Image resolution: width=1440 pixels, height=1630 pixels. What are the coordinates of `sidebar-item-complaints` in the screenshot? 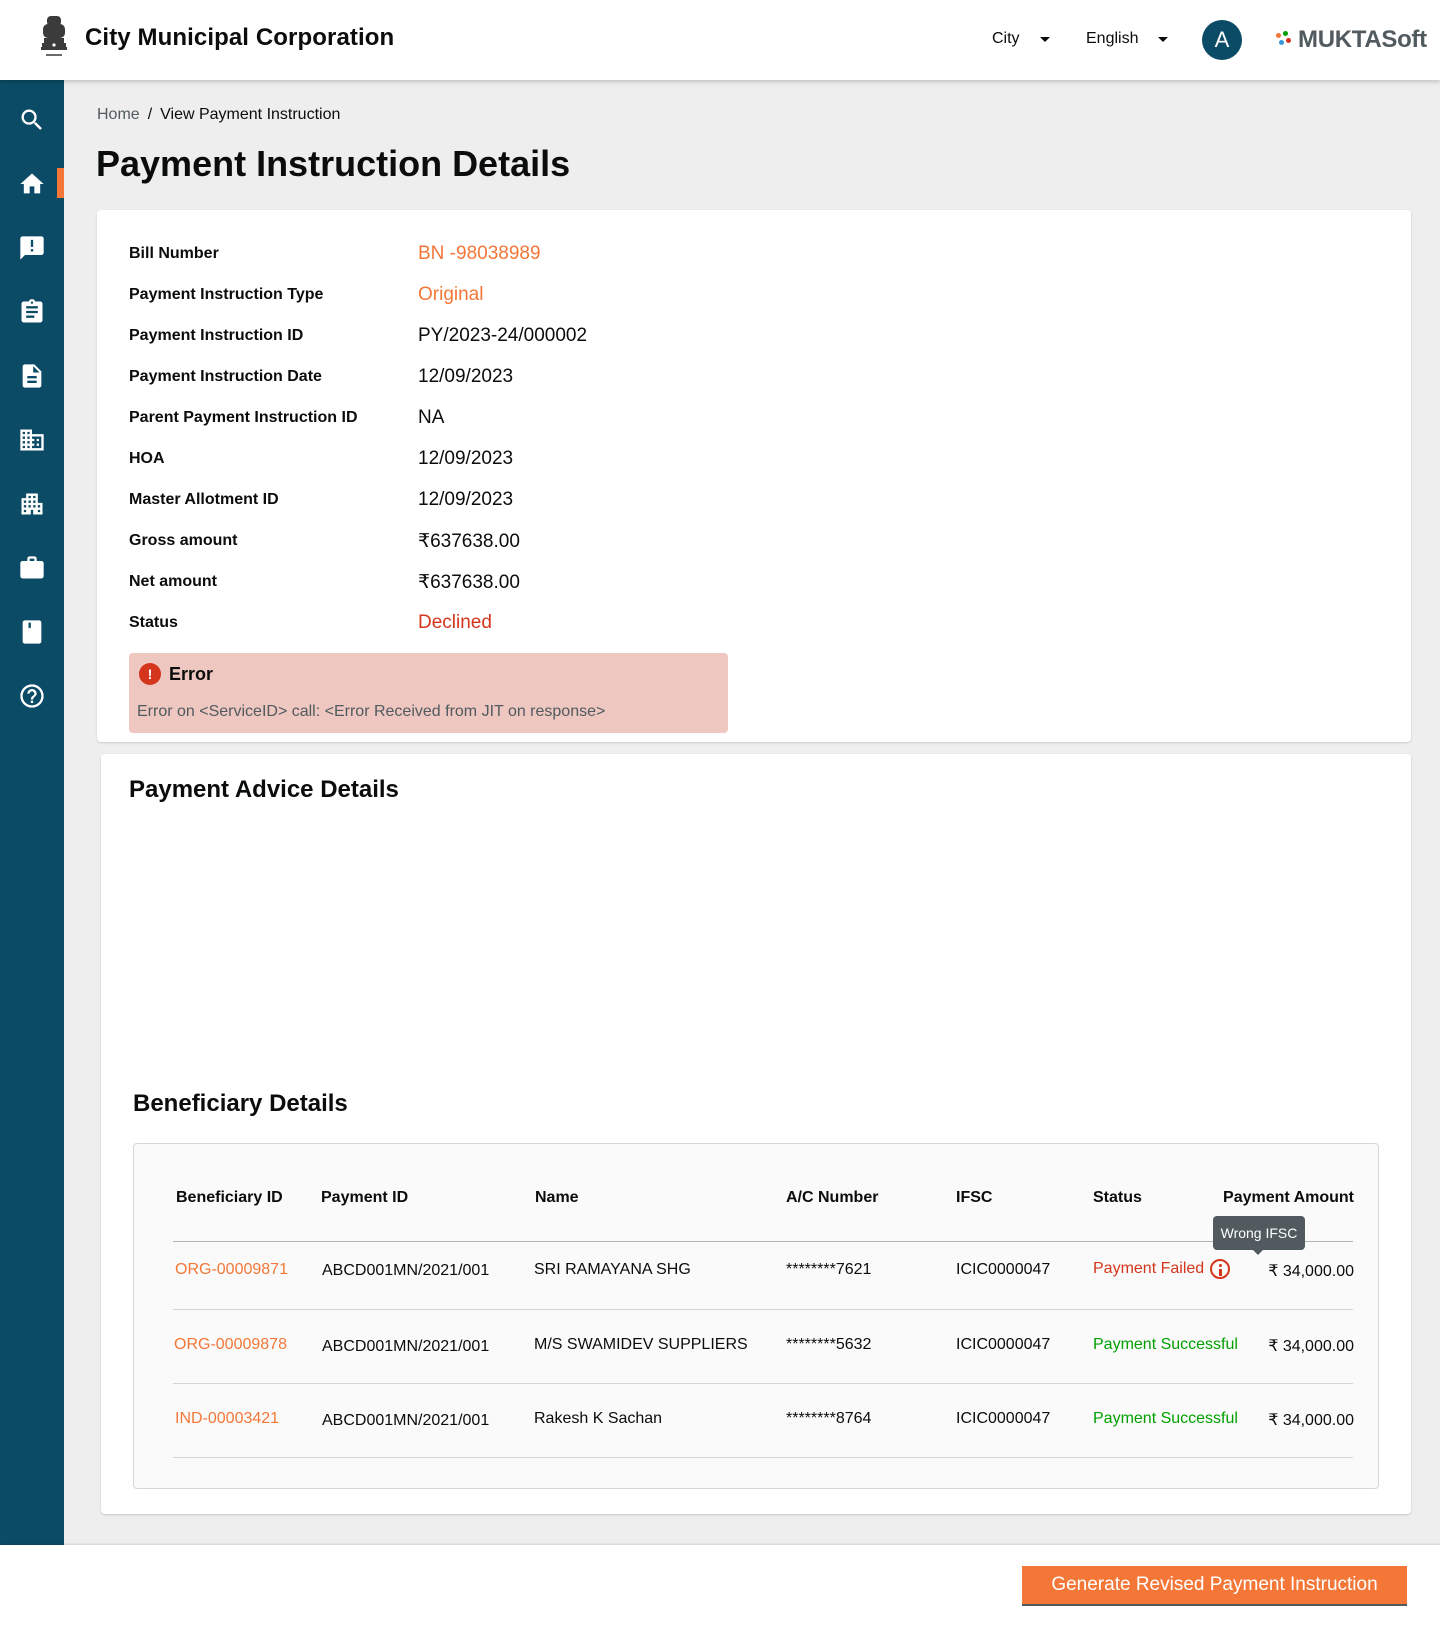 It's located at (32, 248).